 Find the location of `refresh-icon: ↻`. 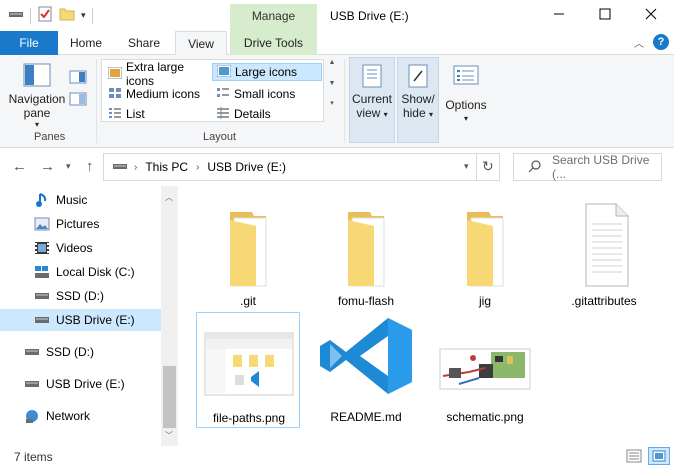

refresh-icon: ↻ is located at coordinates (488, 166).